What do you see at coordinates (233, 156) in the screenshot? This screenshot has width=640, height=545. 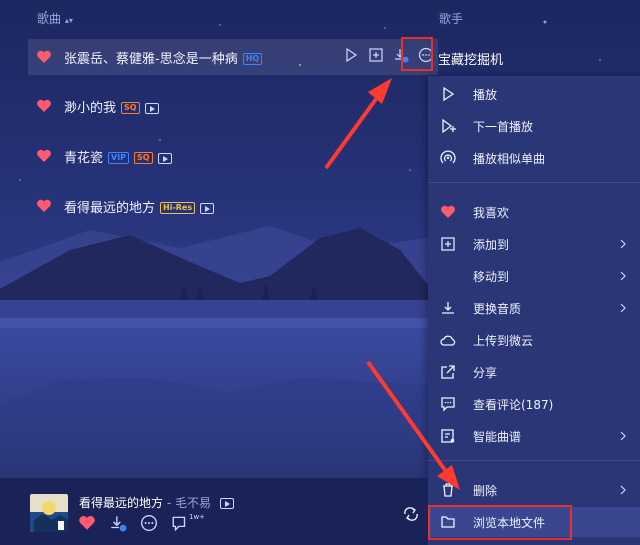 I see `song-row: 青花瓷 VIP SQ` at bounding box center [233, 156].